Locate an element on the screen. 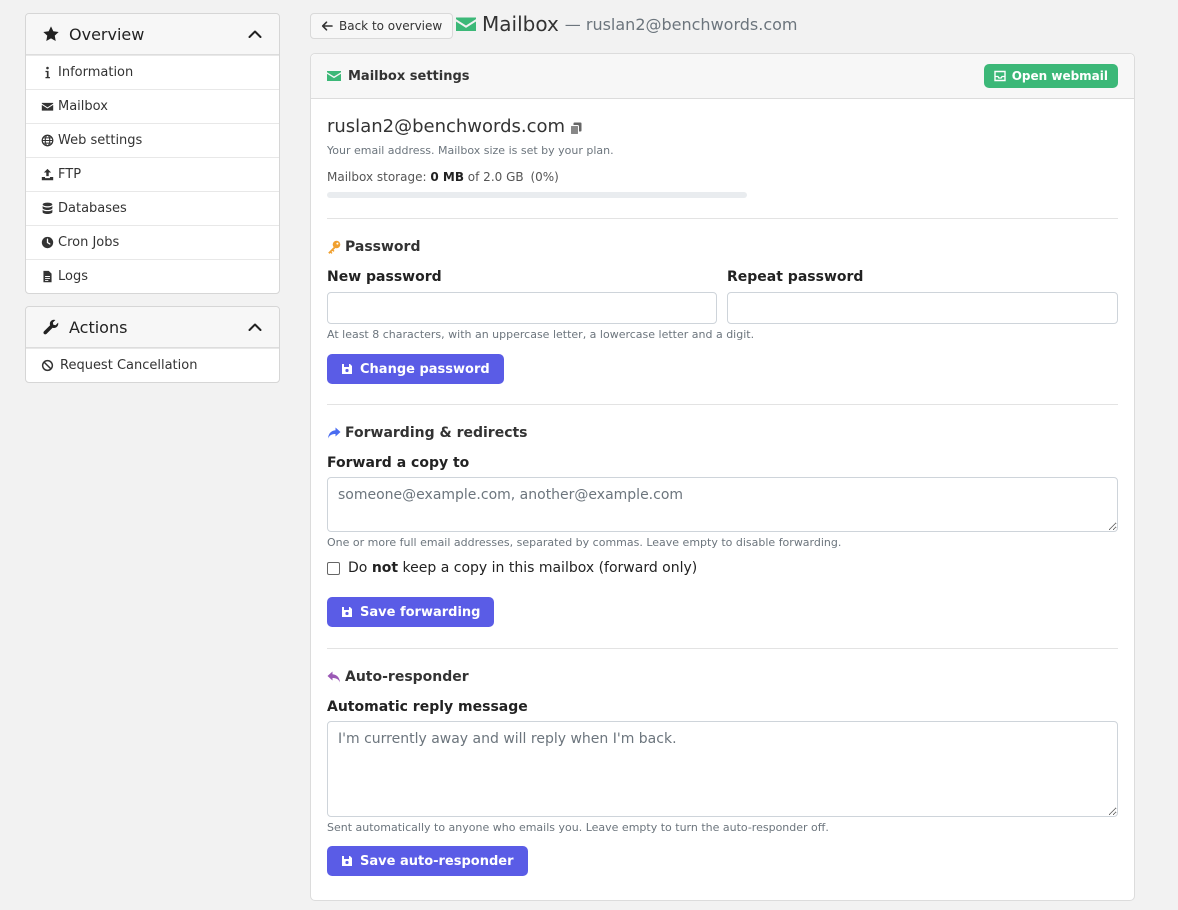 Image resolution: width=1178 pixels, height=910 pixels. mailbox-email: ruslan2@benchwords.com is located at coordinates (446, 126).